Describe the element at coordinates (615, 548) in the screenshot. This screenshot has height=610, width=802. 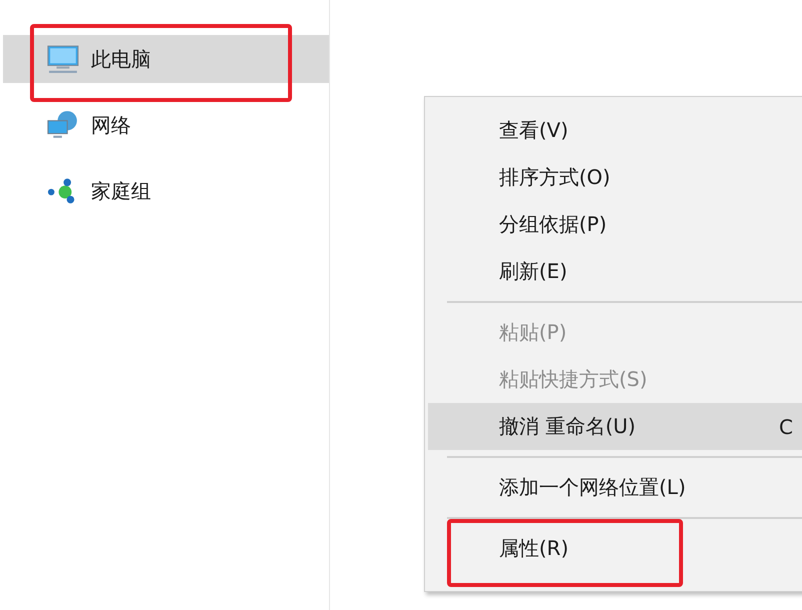
I see `menu-item: 属性(R)` at that location.